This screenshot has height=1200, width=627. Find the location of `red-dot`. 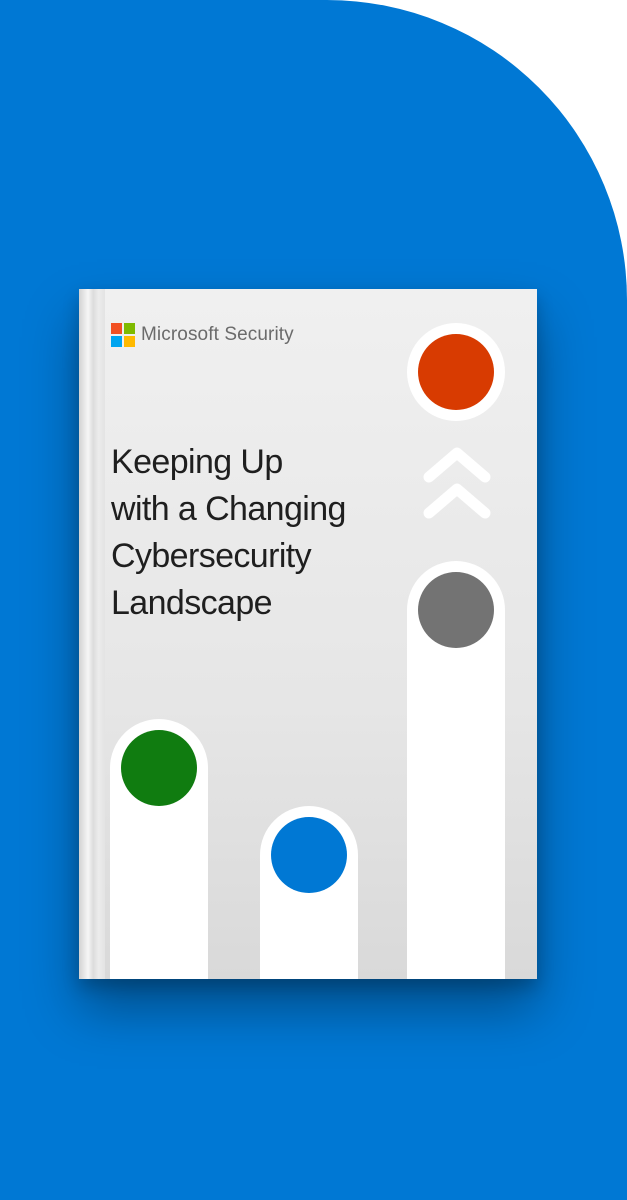

red-dot is located at coordinates (456, 372).